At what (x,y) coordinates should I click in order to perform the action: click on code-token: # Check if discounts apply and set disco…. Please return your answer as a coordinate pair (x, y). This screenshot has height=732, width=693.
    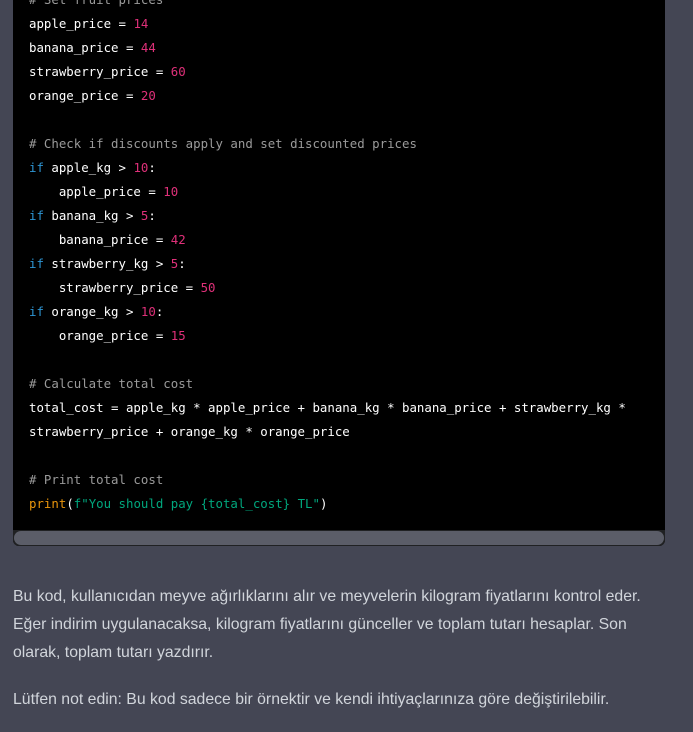
    Looking at the image, I should click on (223, 143).